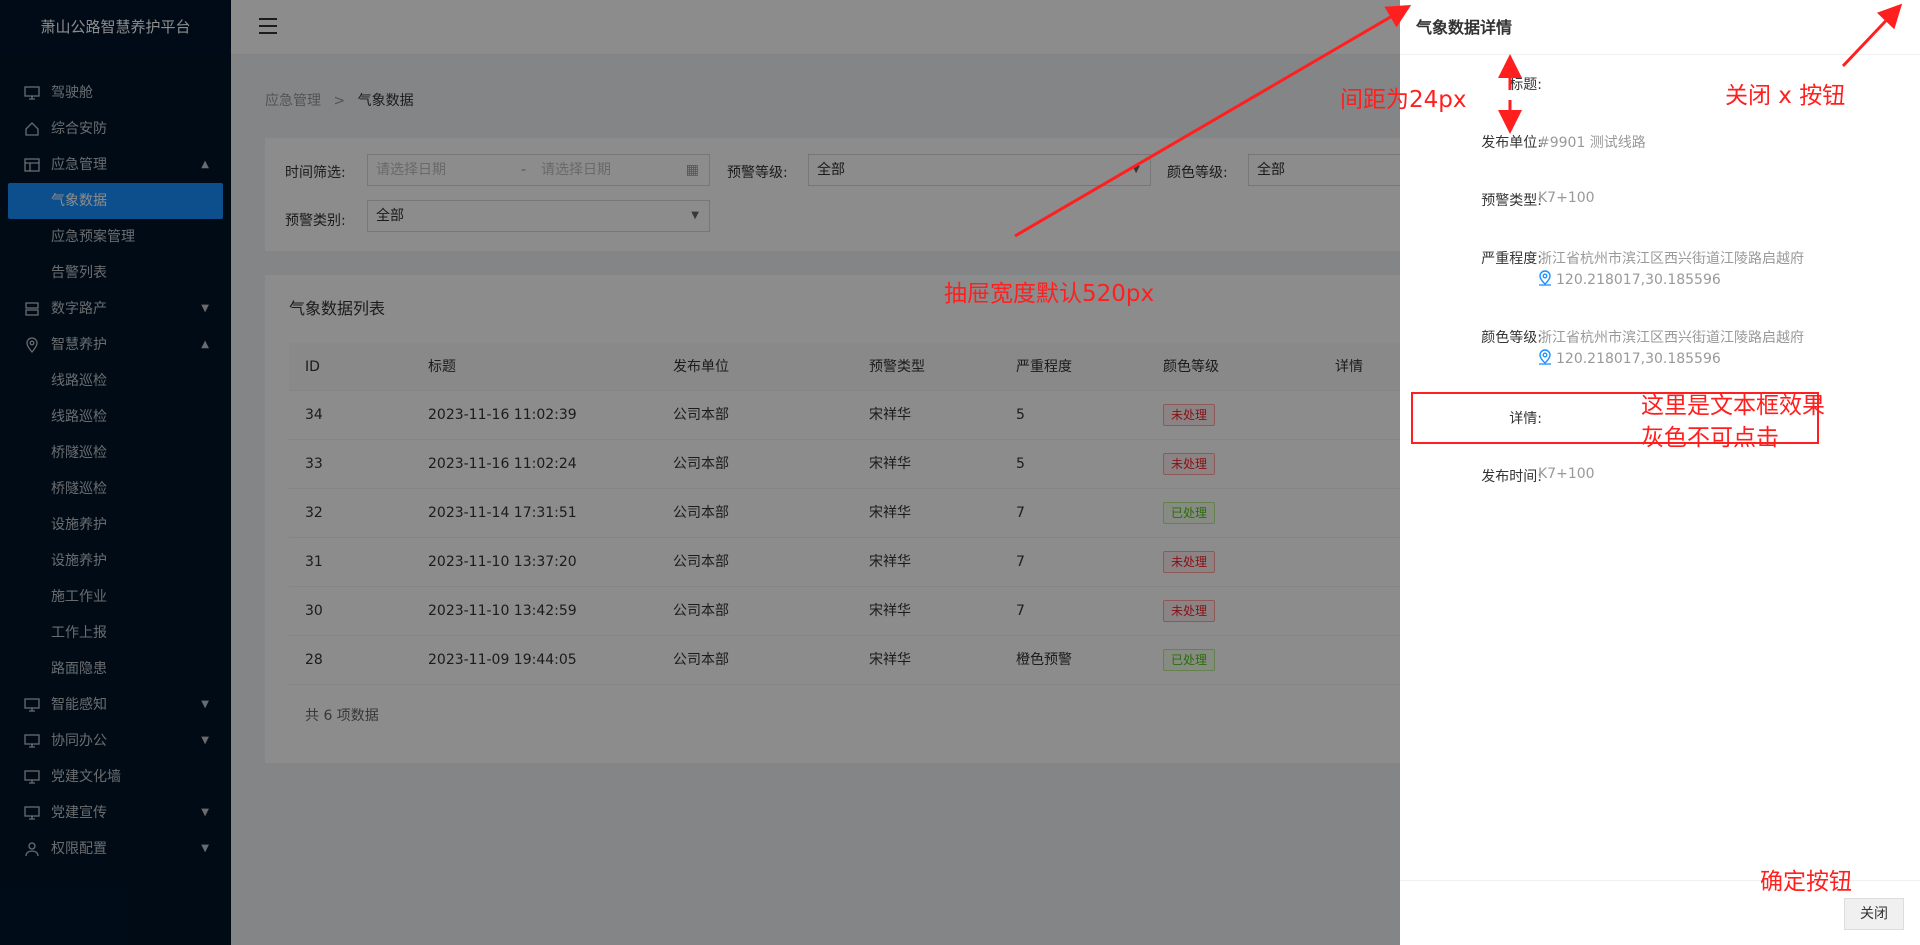 Image resolution: width=1920 pixels, height=945 pixels. Describe the element at coordinates (1671, 259) in the screenshot. I see `field-severity-value: 浙江省杭州市滨江区西兴街道江陵路启越府` at that location.